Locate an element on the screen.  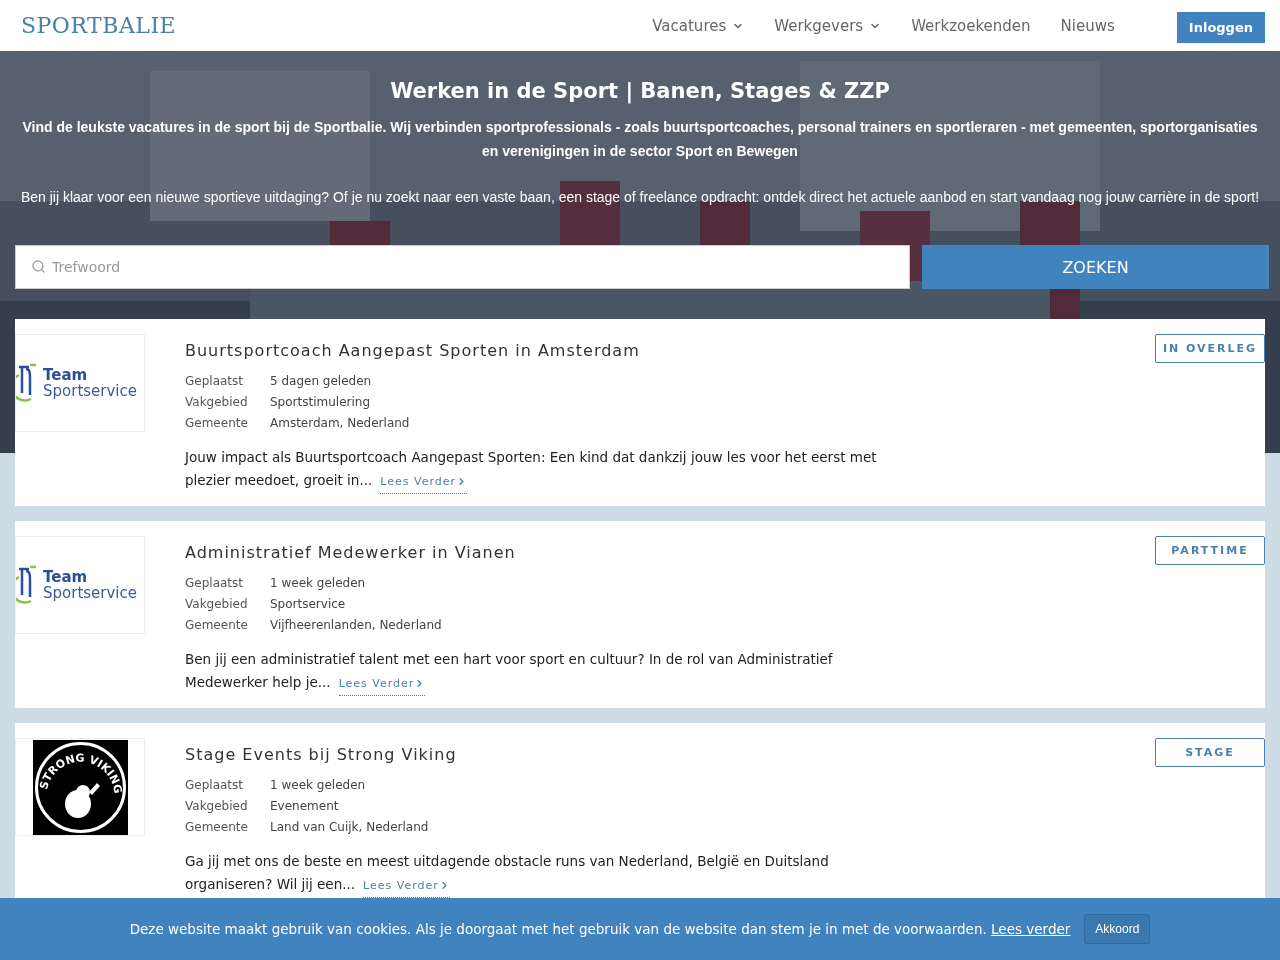
job-tag: PARTTIME is located at coordinates (1210, 550).